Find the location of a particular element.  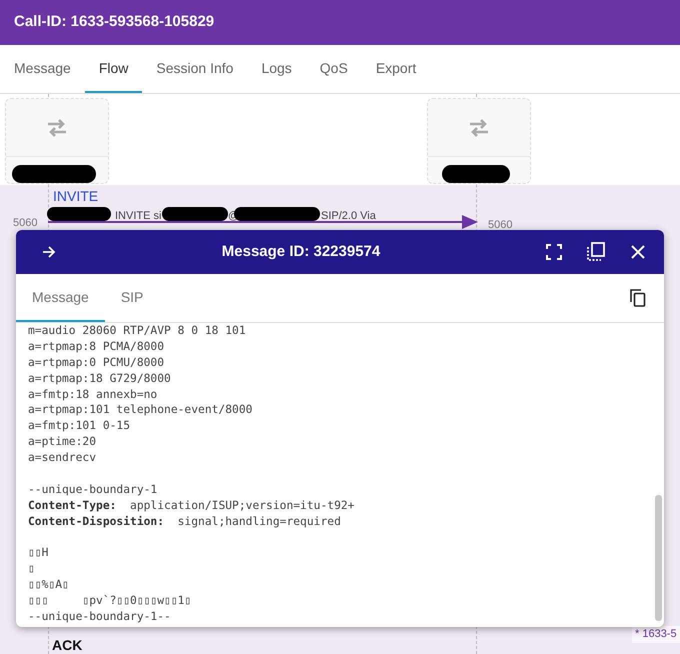

call-id-tag: * 1633-5 is located at coordinates (656, 634).